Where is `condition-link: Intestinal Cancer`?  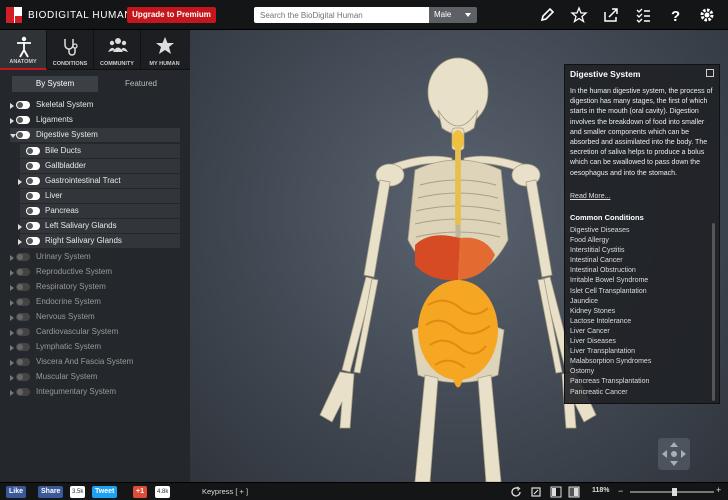
condition-link: Intestinal Cancer is located at coordinates (610, 261).